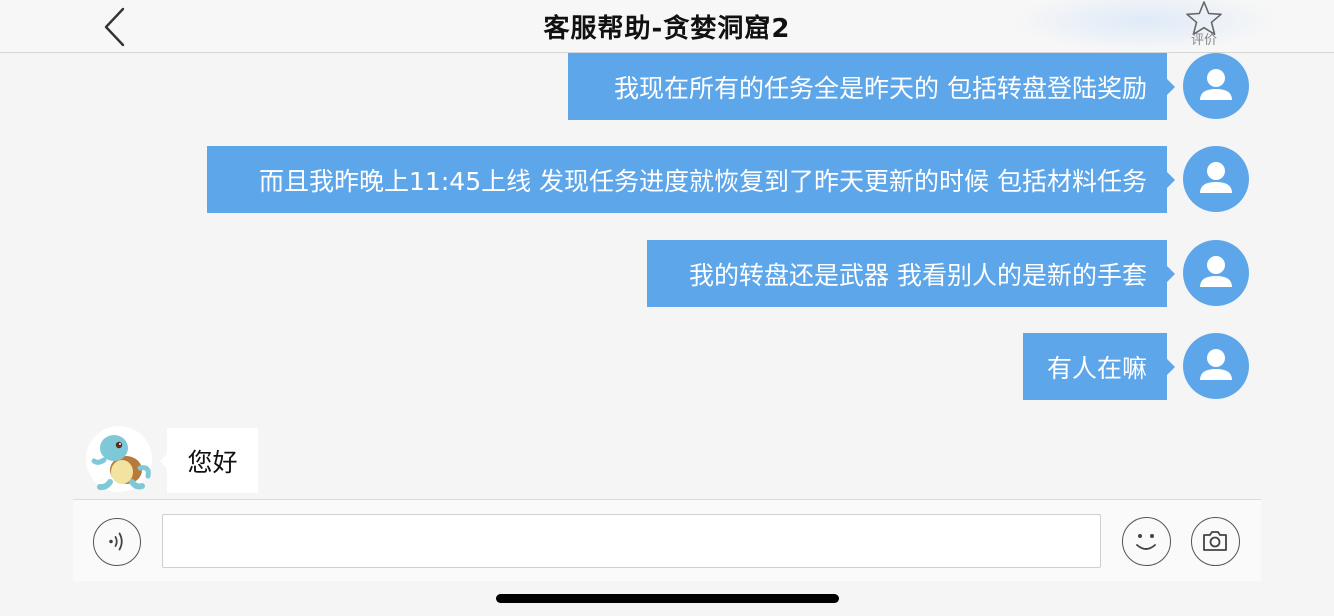 The height and width of the screenshot is (616, 1334). Describe the element at coordinates (212, 462) in the screenshot. I see `message-text: 您好` at that location.